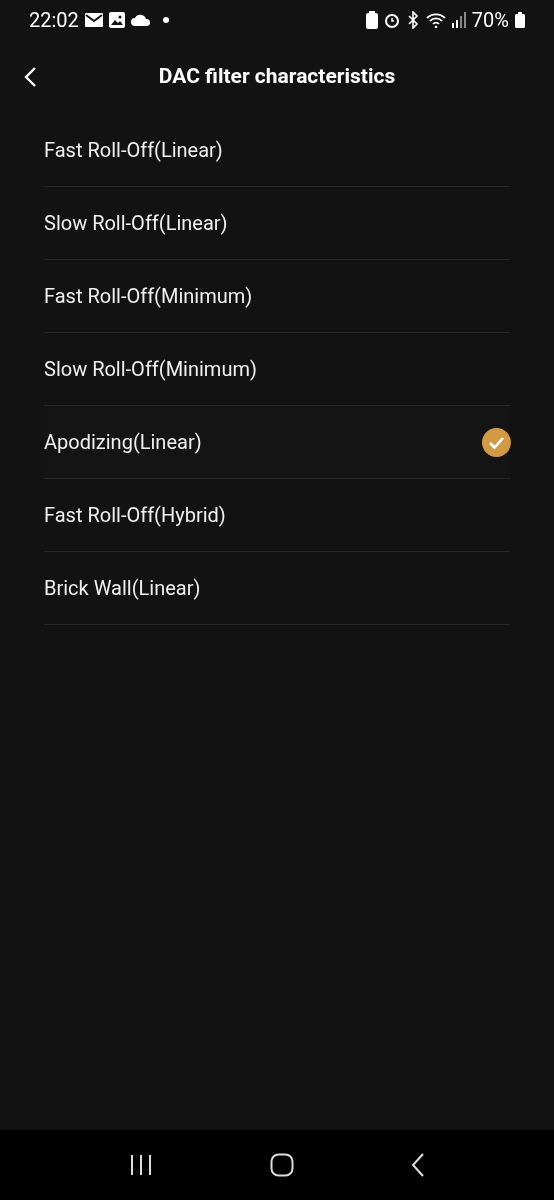  I want to click on filter-option: Brick Wall(Linear), so click(277, 588).